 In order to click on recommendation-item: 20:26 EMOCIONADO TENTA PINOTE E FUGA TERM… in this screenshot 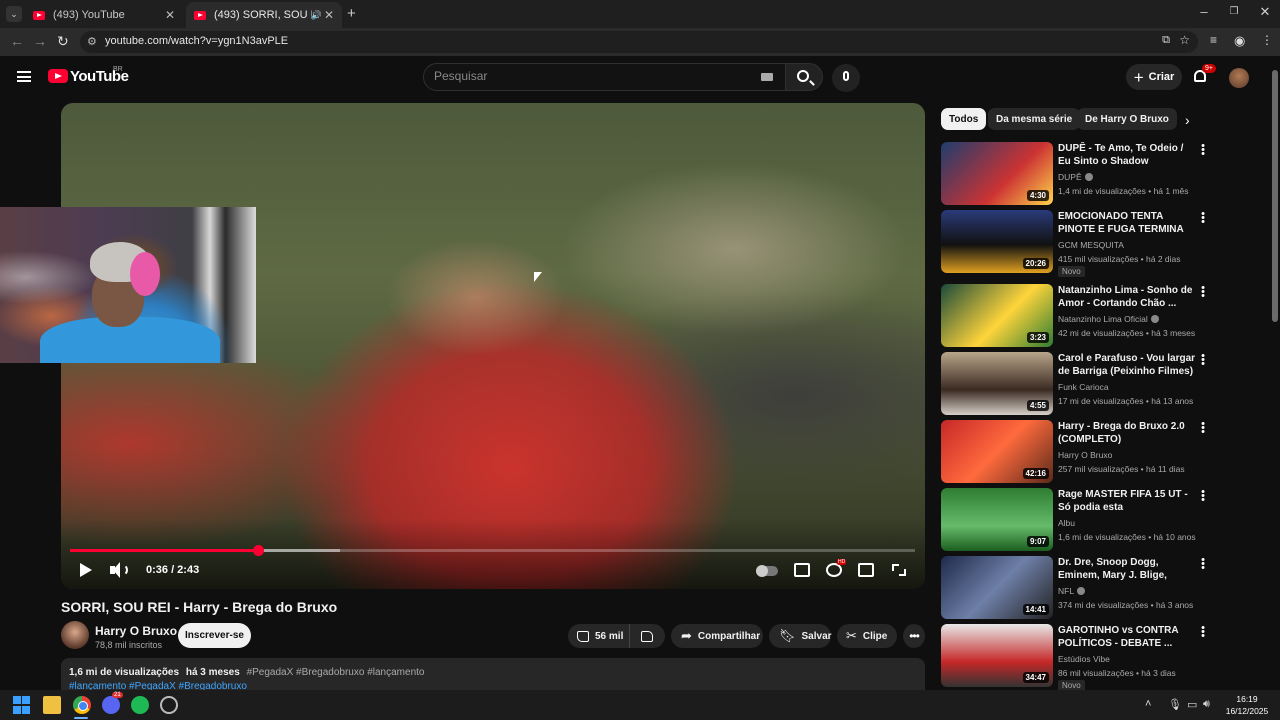, I will do `click(1076, 243)`.